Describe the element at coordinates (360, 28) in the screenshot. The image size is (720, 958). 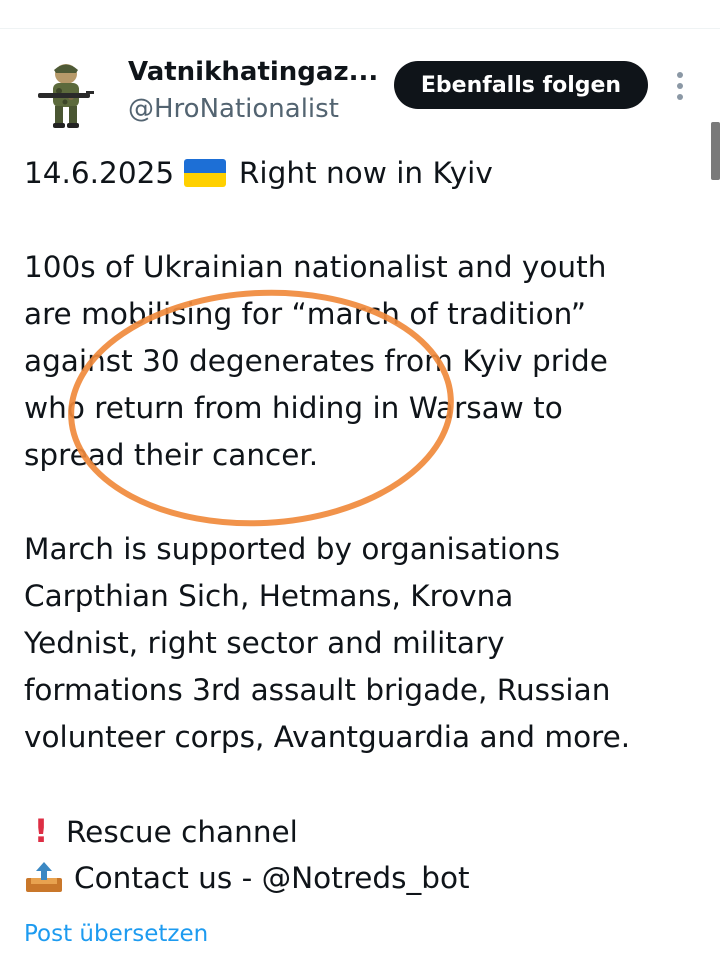
I see `top-divider` at that location.